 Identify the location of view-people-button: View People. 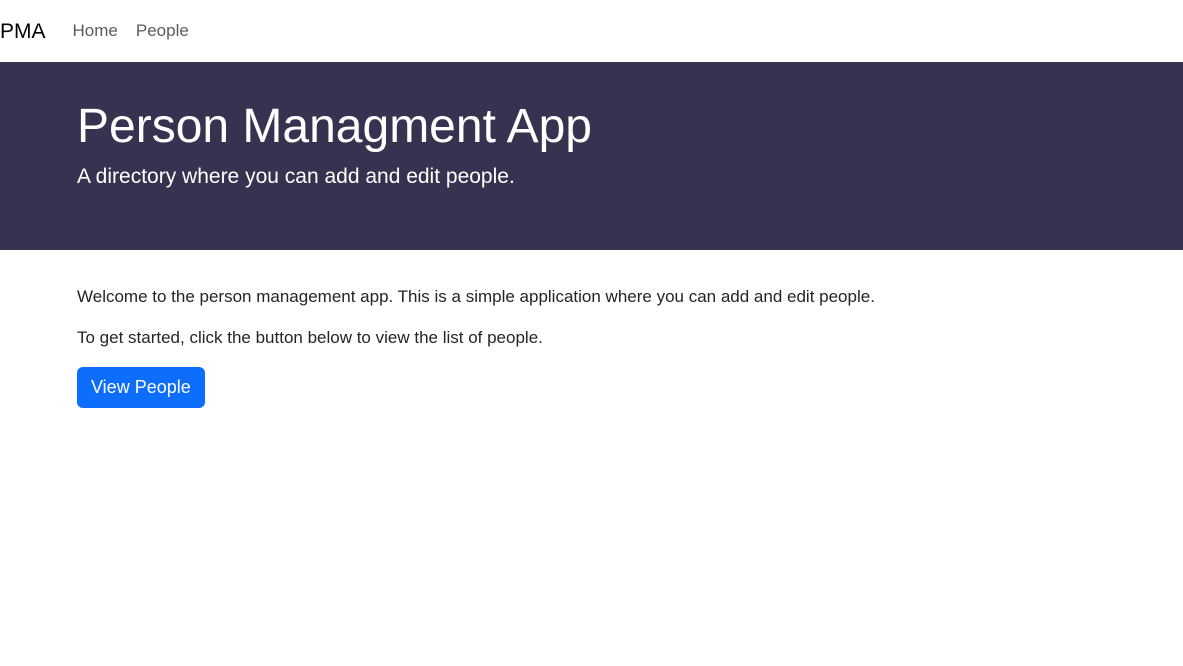
(141, 387).